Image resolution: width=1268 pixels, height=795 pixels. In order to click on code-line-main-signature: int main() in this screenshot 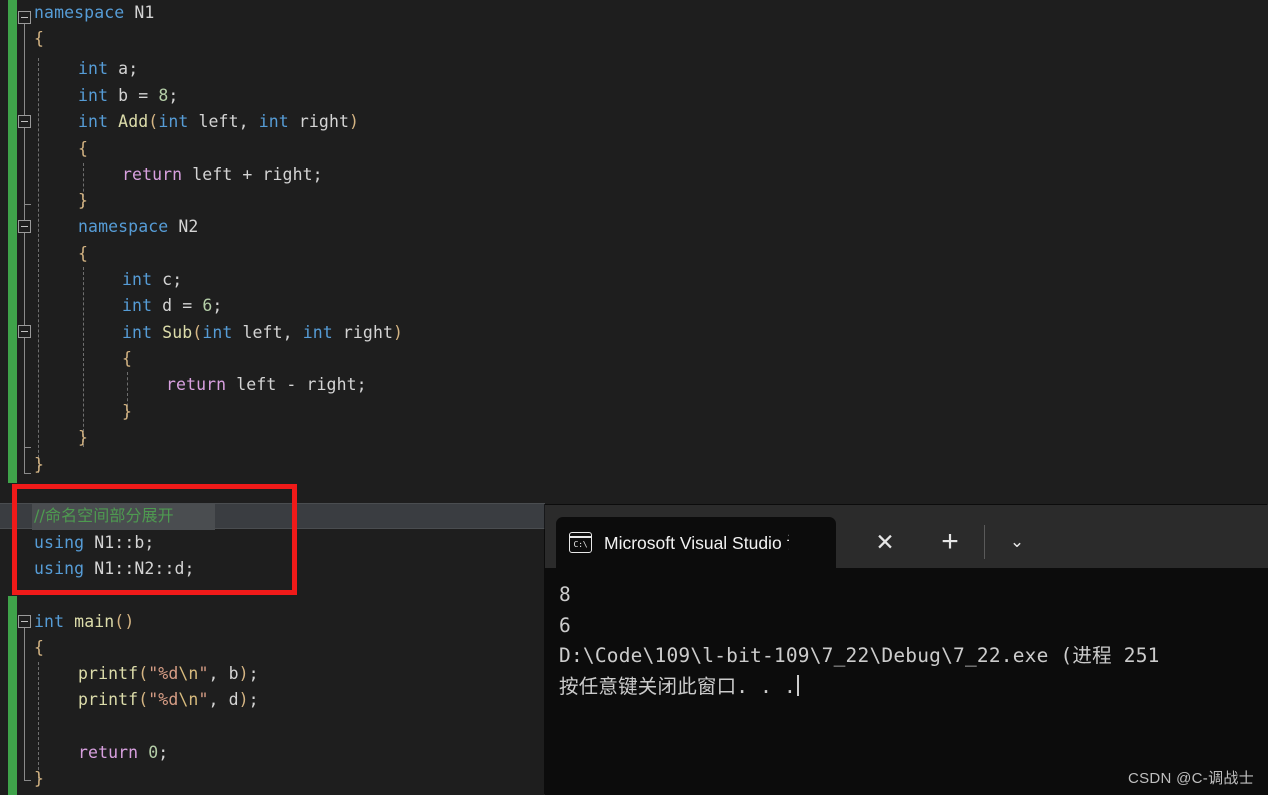, I will do `click(84, 621)`.